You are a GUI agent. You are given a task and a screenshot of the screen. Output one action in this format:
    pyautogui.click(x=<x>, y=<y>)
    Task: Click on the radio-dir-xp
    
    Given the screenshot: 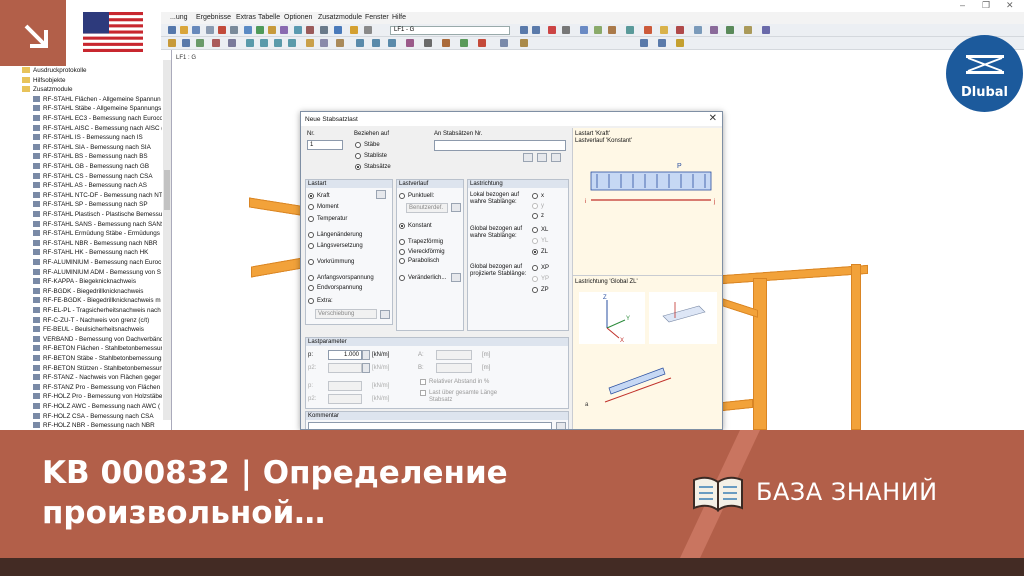 What is the action you would take?
    pyautogui.click(x=535, y=268)
    